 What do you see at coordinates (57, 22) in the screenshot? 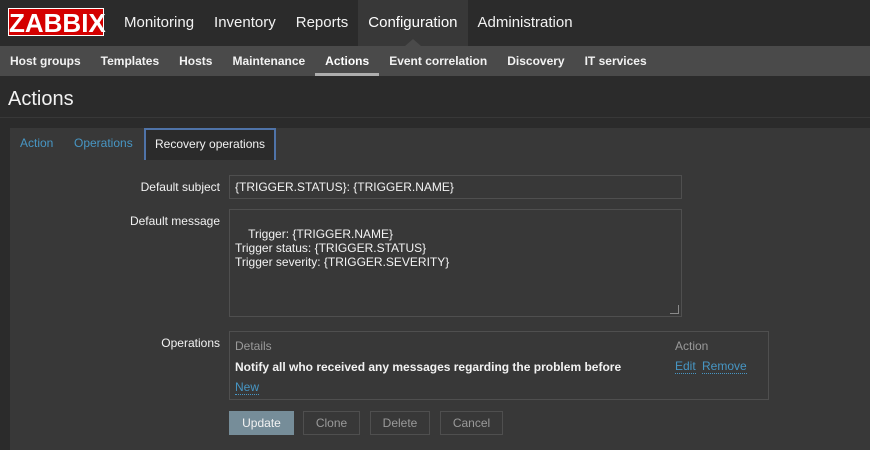
I see `zabbix-logo: ZABBIX` at bounding box center [57, 22].